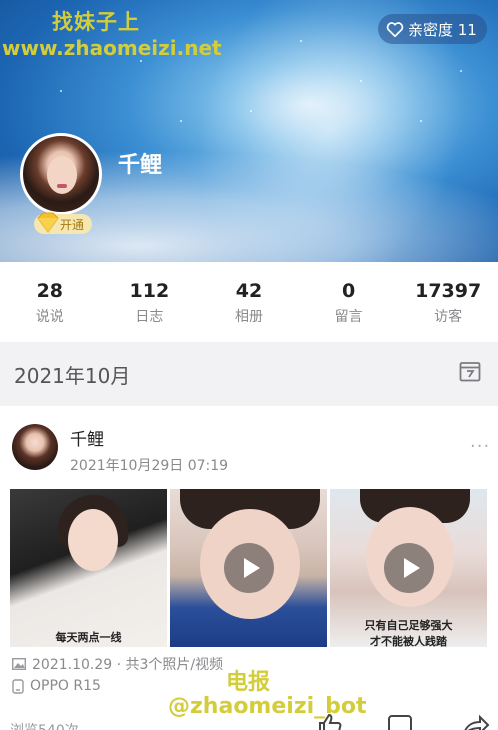 The image size is (498, 730). What do you see at coordinates (395, 29) in the screenshot?
I see `heart-icon` at bounding box center [395, 29].